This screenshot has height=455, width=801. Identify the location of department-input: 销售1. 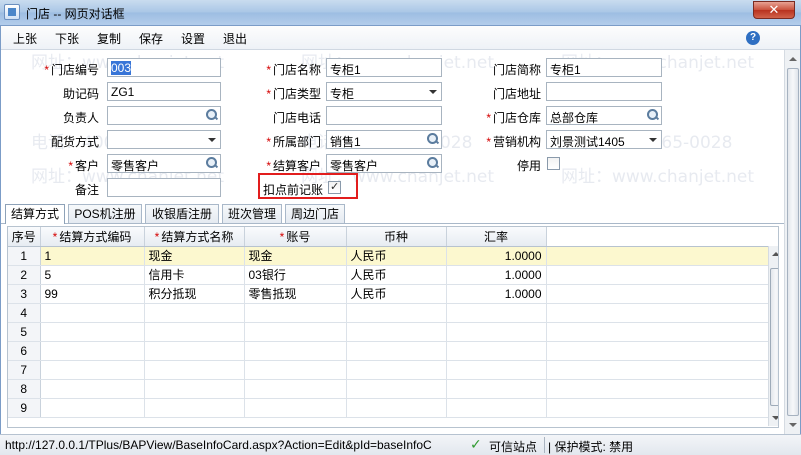
(384, 139).